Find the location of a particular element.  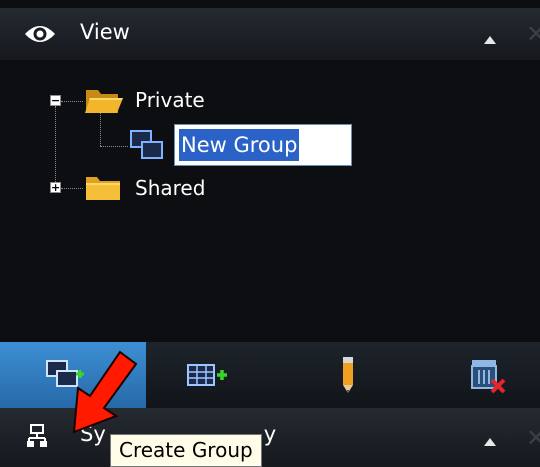

group-icon is located at coordinates (146, 144).